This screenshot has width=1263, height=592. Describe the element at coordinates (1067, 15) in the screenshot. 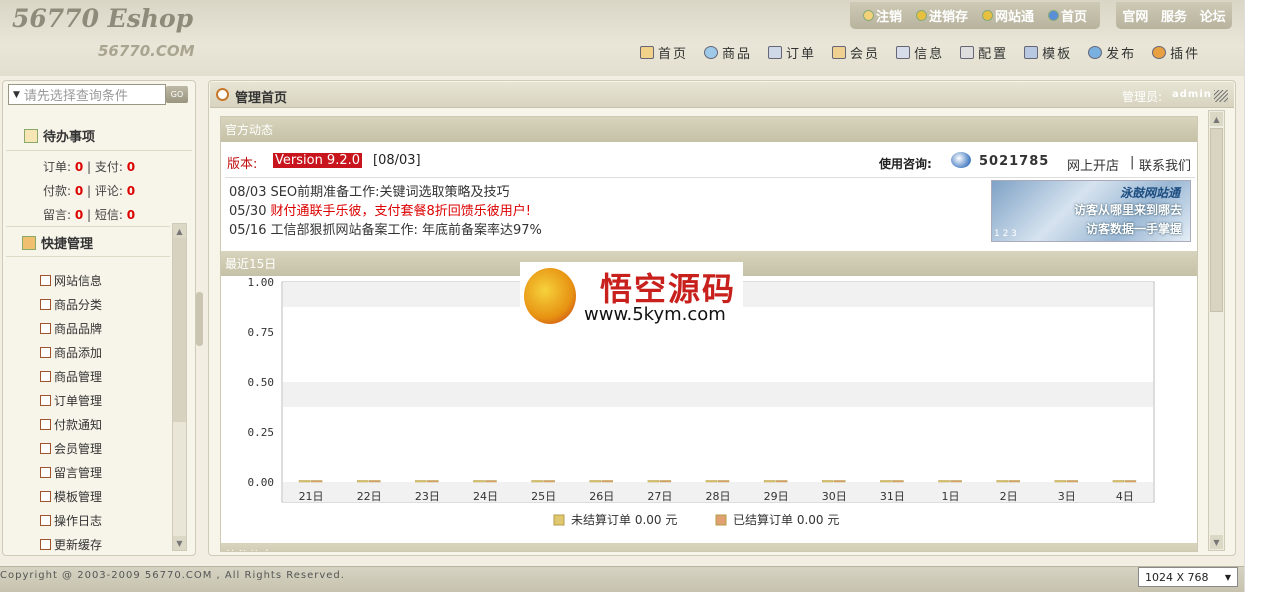

I see `ie-home-link: 首页` at that location.